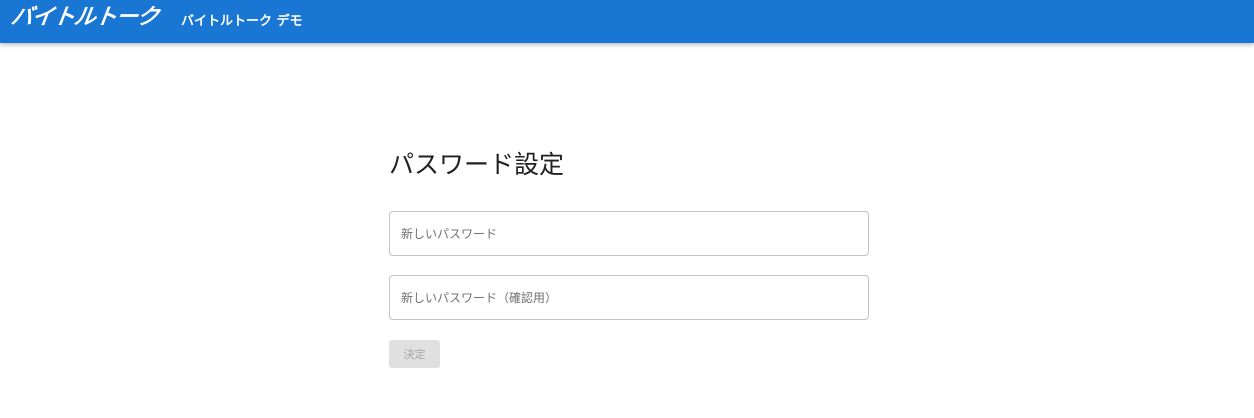 Image resolution: width=1254 pixels, height=418 pixels. I want to click on app-header: バイトルトーク バイトルトーク デモ, so click(627, 21).